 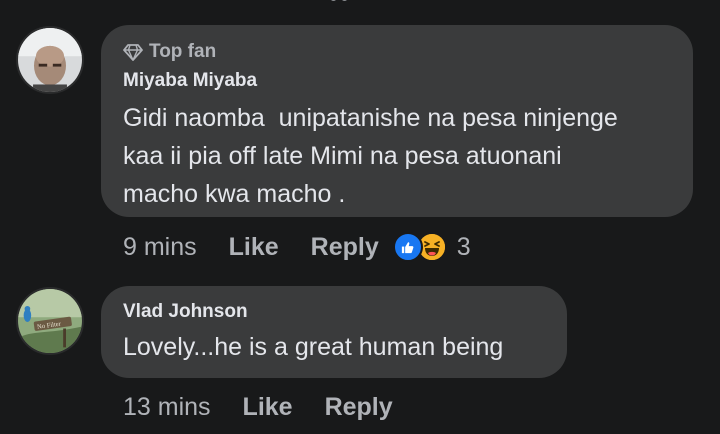 What do you see at coordinates (313, 347) in the screenshot?
I see `comment-text: Lovely...he is a great human being` at bounding box center [313, 347].